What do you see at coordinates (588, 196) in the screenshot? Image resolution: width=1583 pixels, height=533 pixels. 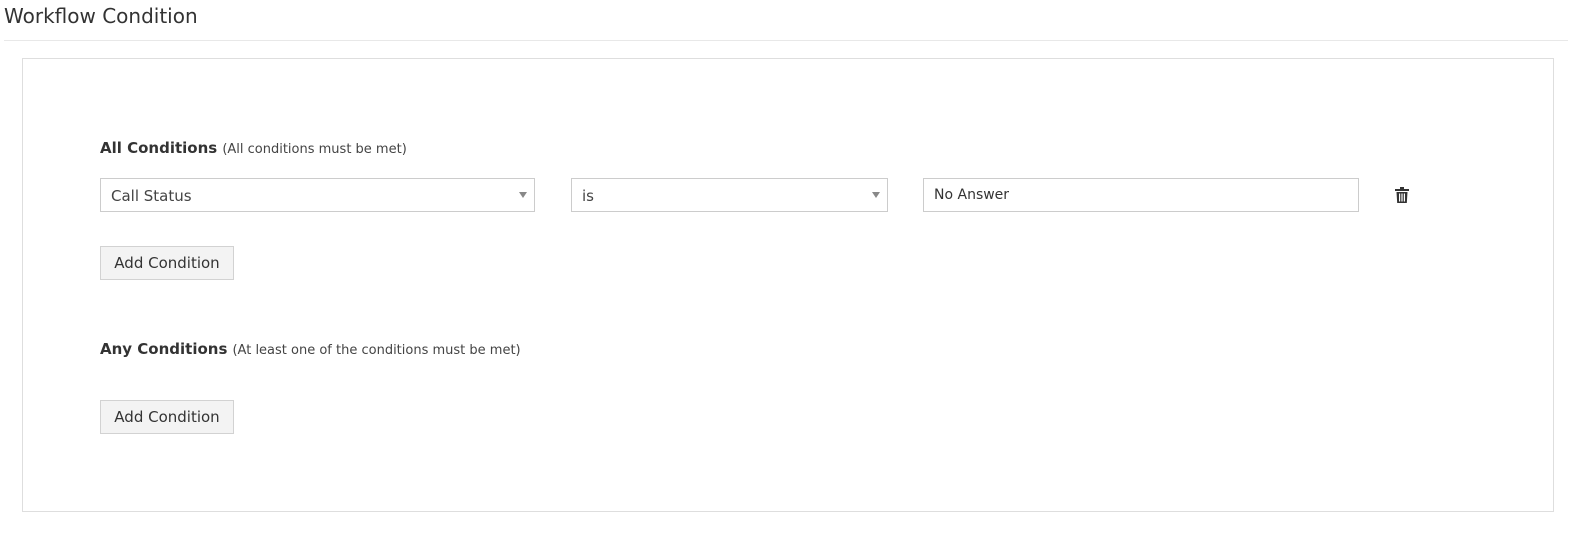 I see `condition-operator-value: is` at bounding box center [588, 196].